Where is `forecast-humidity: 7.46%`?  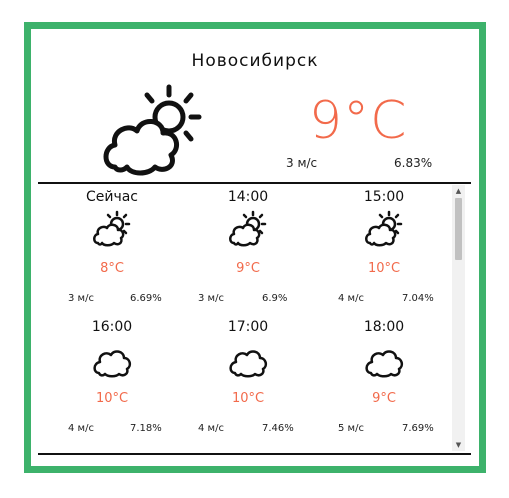 forecast-humidity: 7.46% is located at coordinates (278, 428).